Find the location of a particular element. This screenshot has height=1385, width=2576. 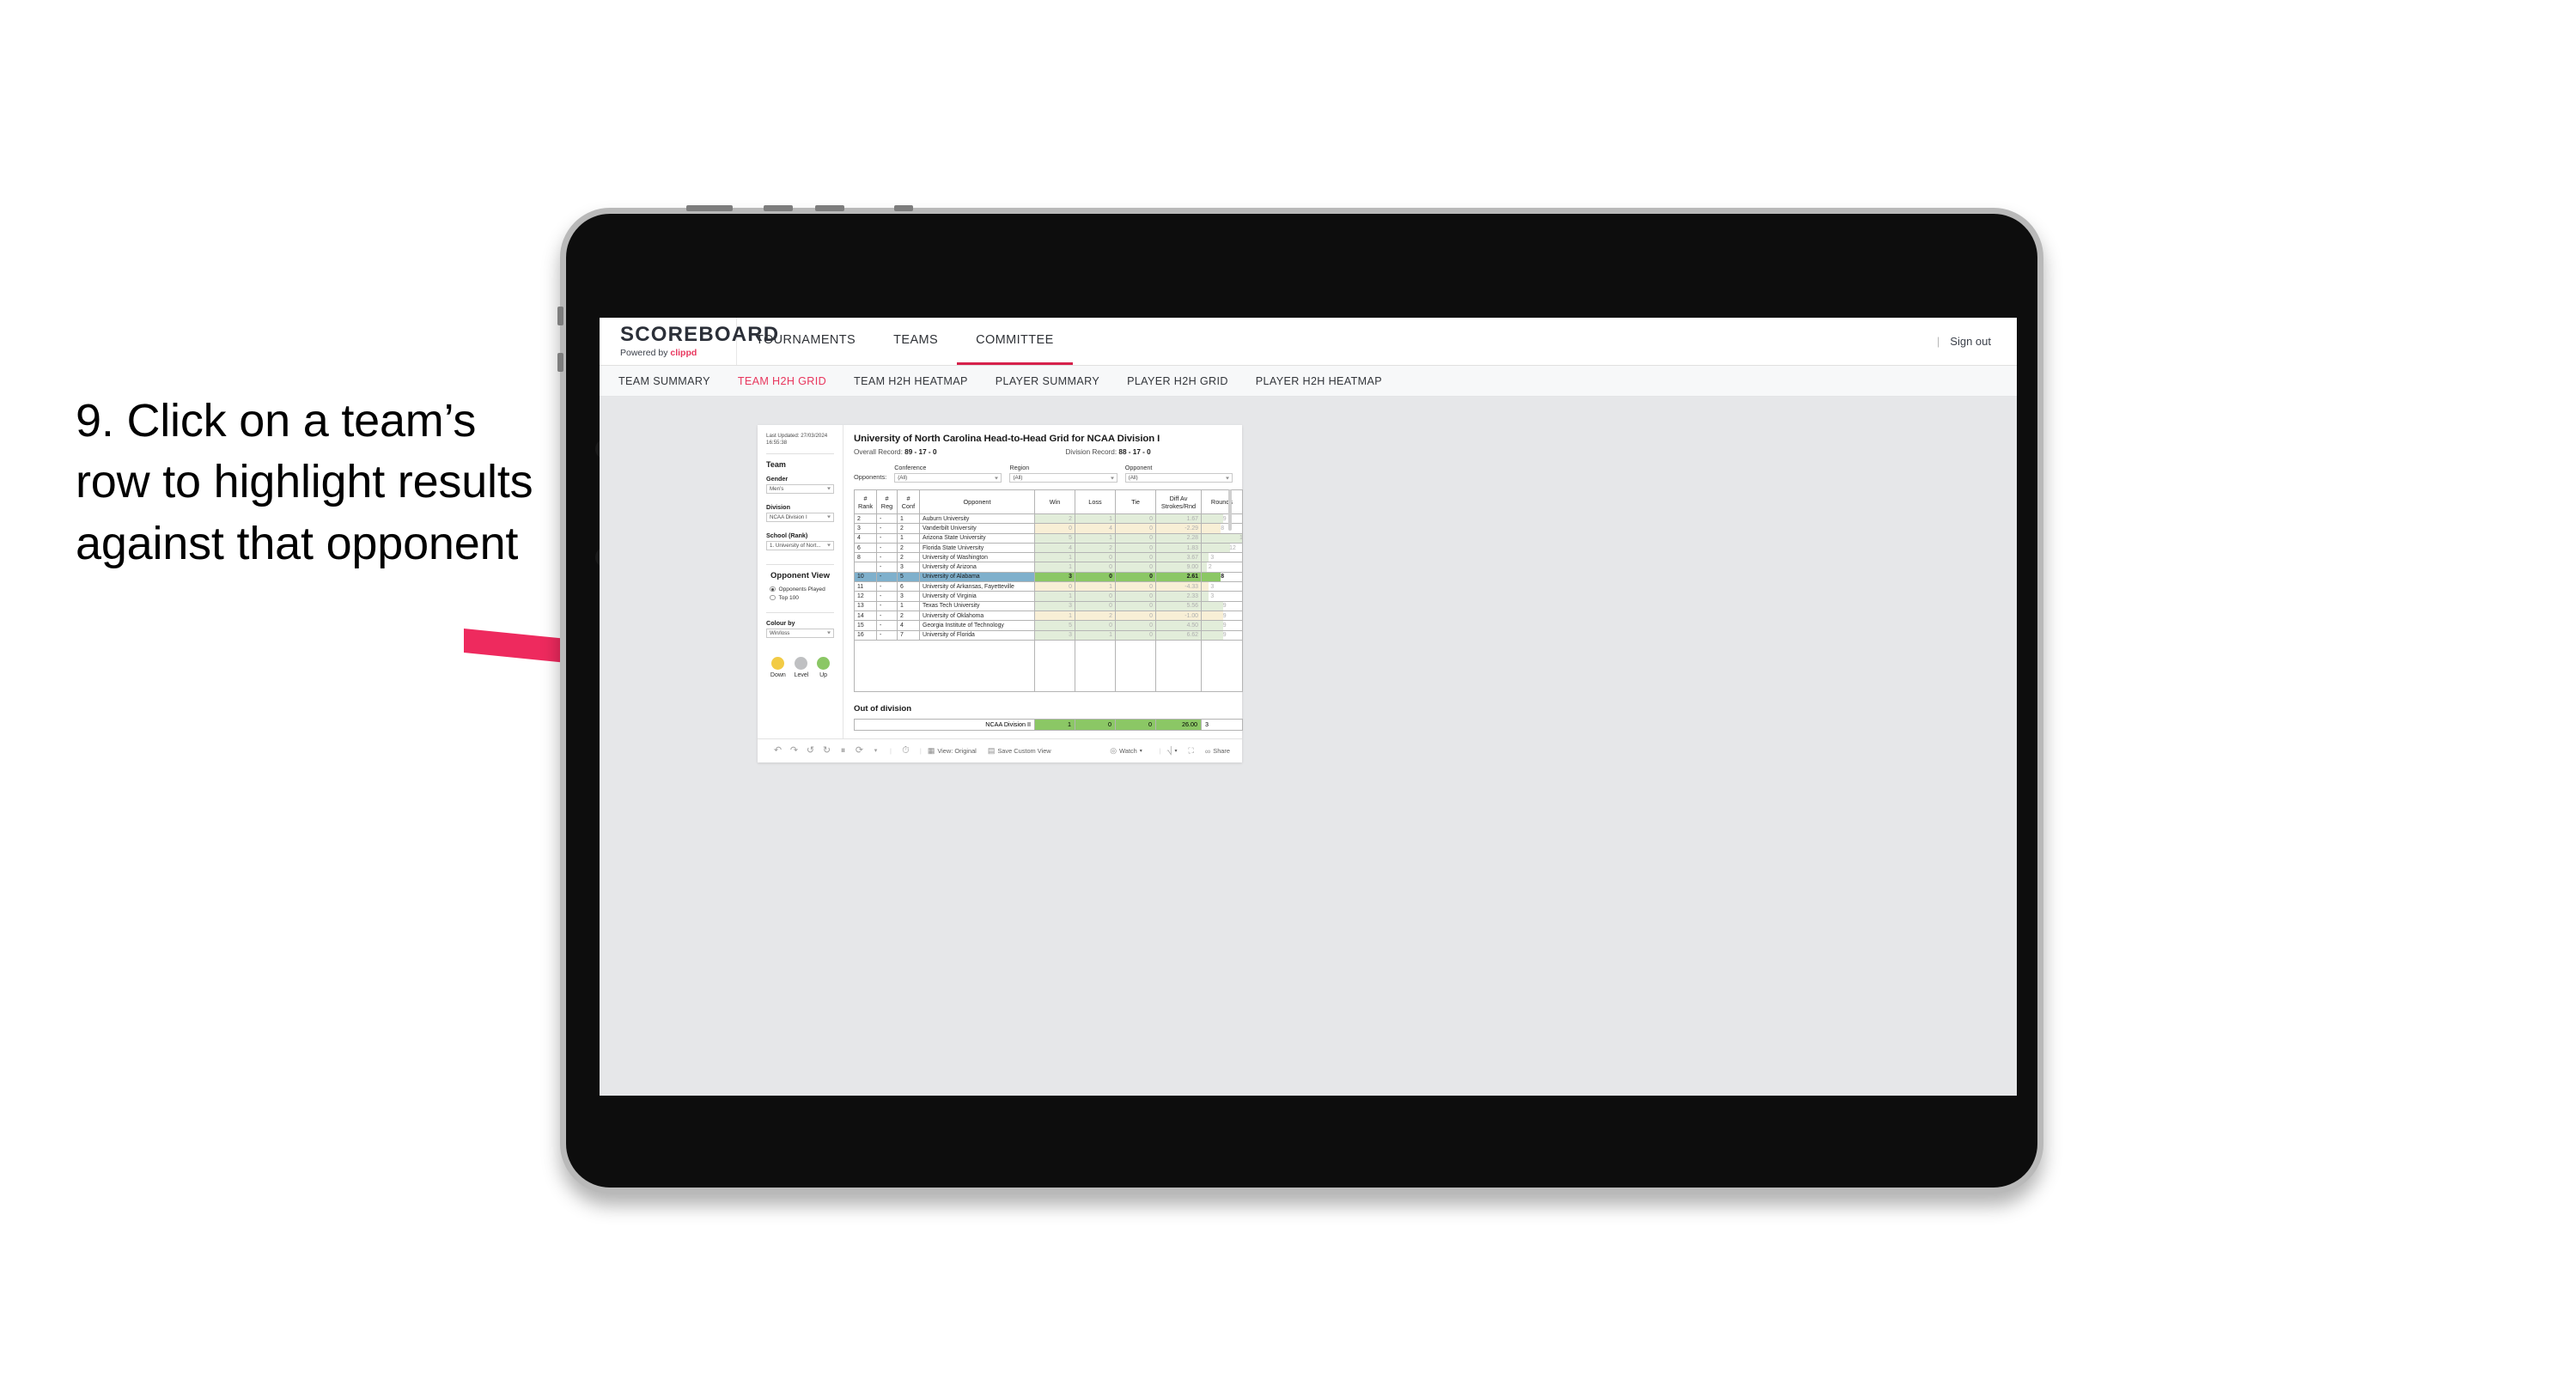

table-row: NCAA Division II 1 0 0 26.00 3 is located at coordinates (1048, 724).